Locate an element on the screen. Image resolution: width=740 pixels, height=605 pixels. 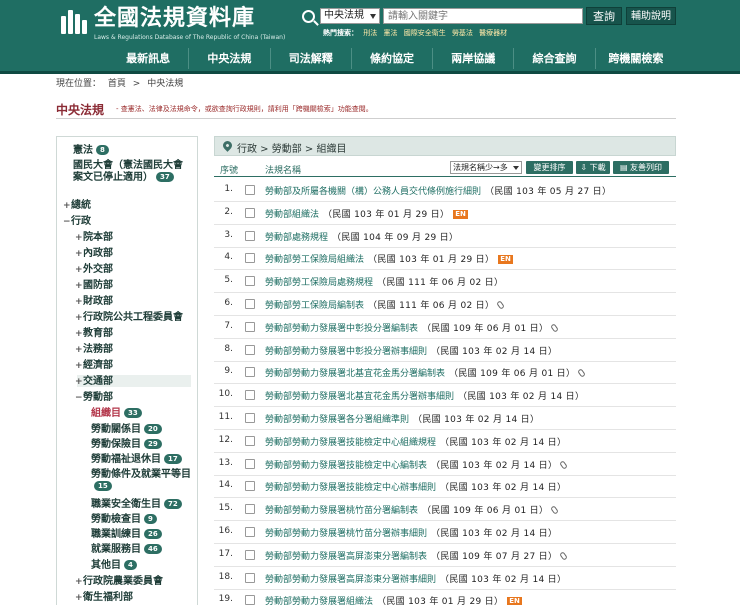
tree-item-education: +教育部 is located at coordinates (94, 334).